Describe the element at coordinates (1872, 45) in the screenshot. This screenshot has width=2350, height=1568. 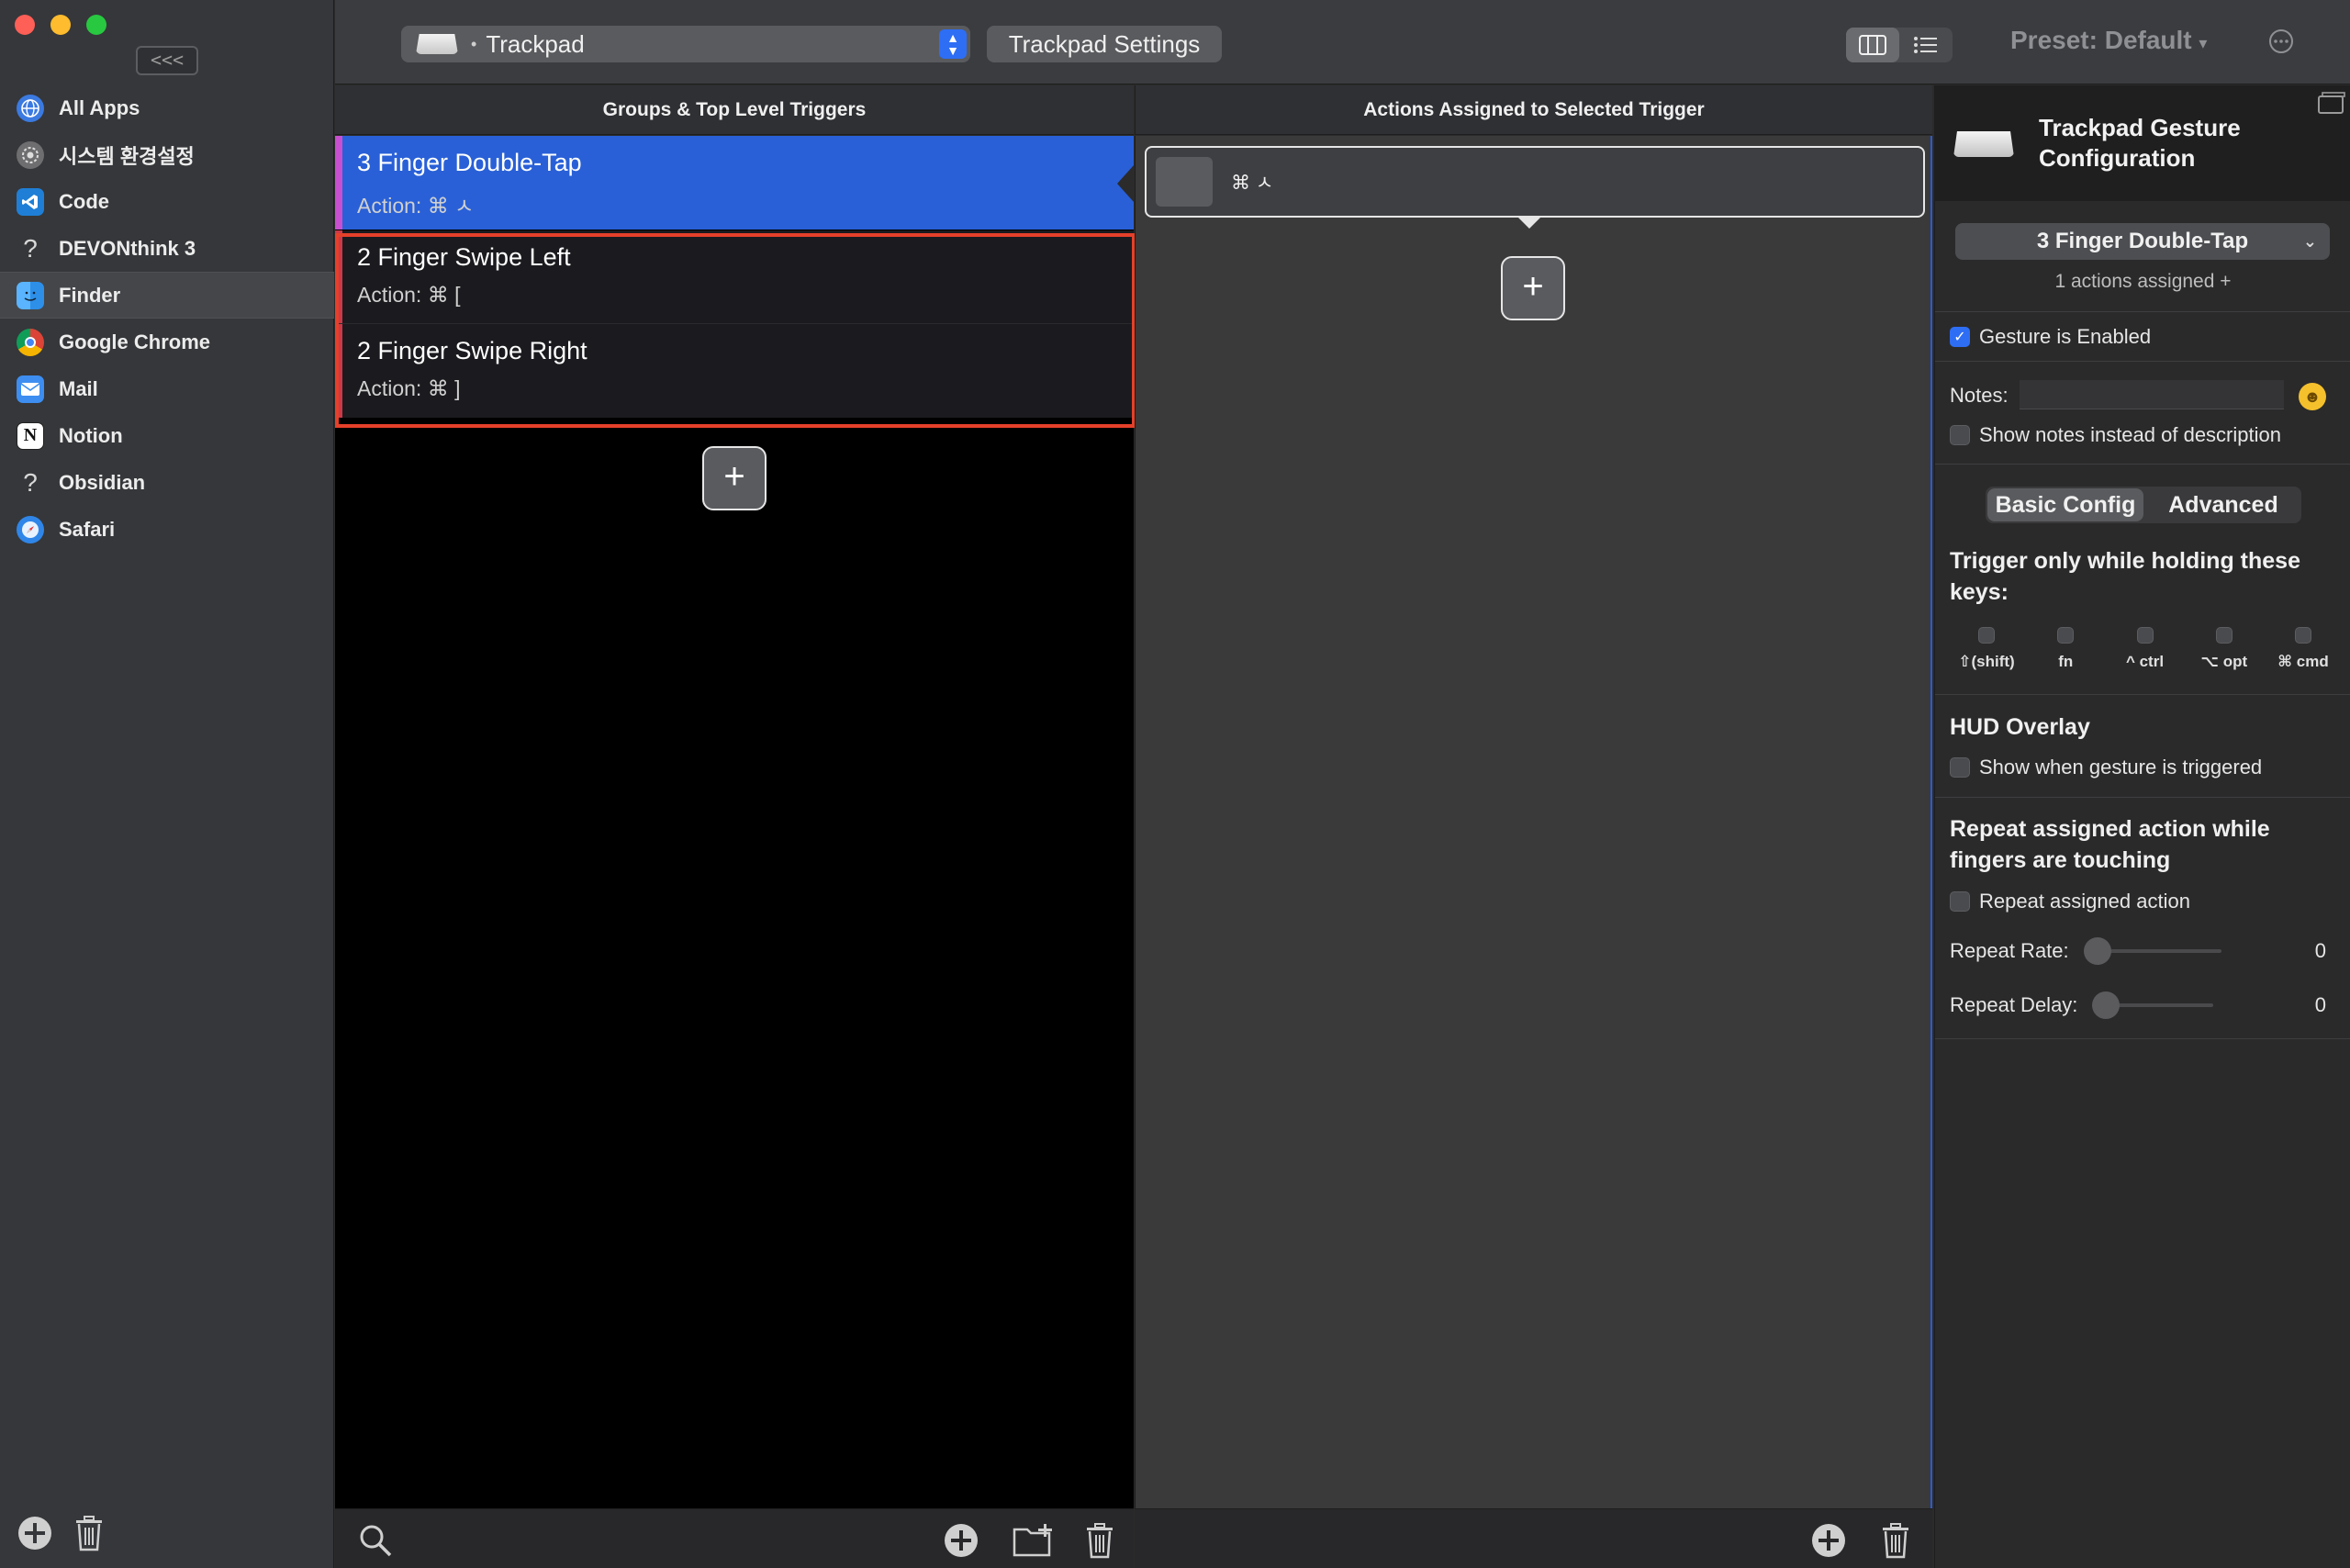
I see `columns-view-icon` at that location.